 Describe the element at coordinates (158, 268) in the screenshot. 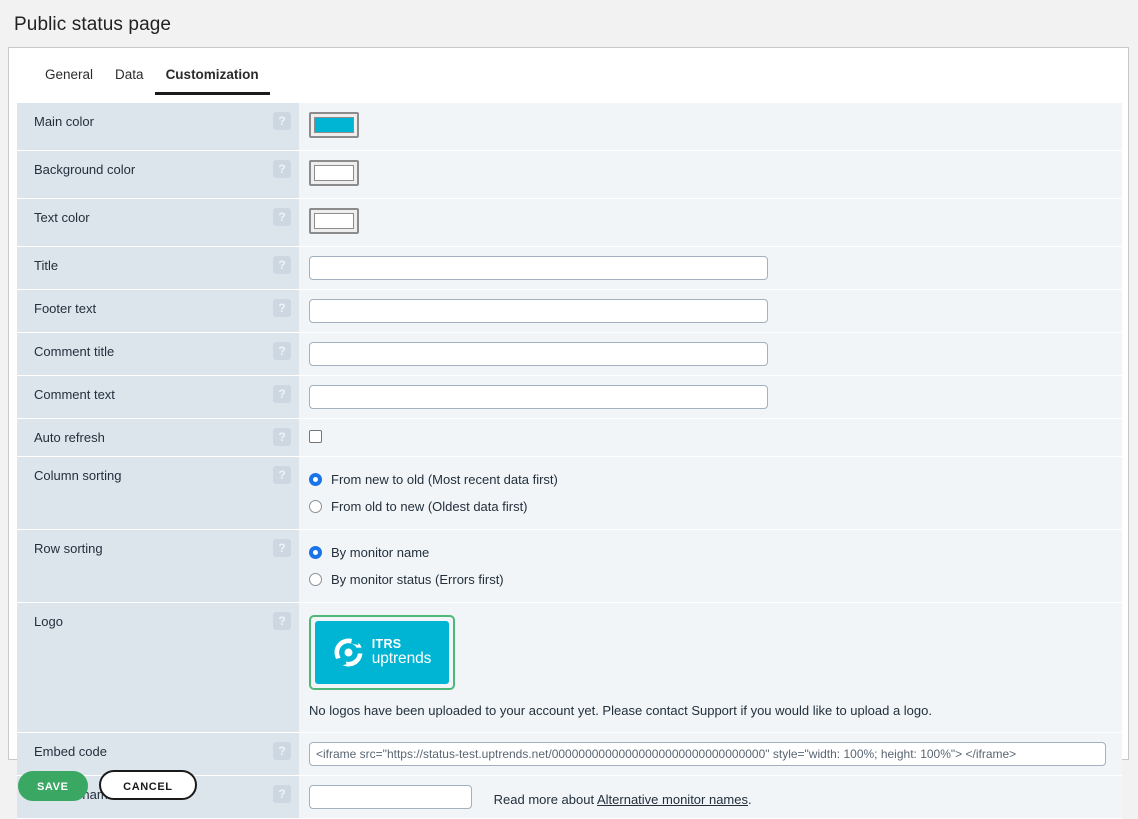

I see `row-label-title: Title ?` at that location.